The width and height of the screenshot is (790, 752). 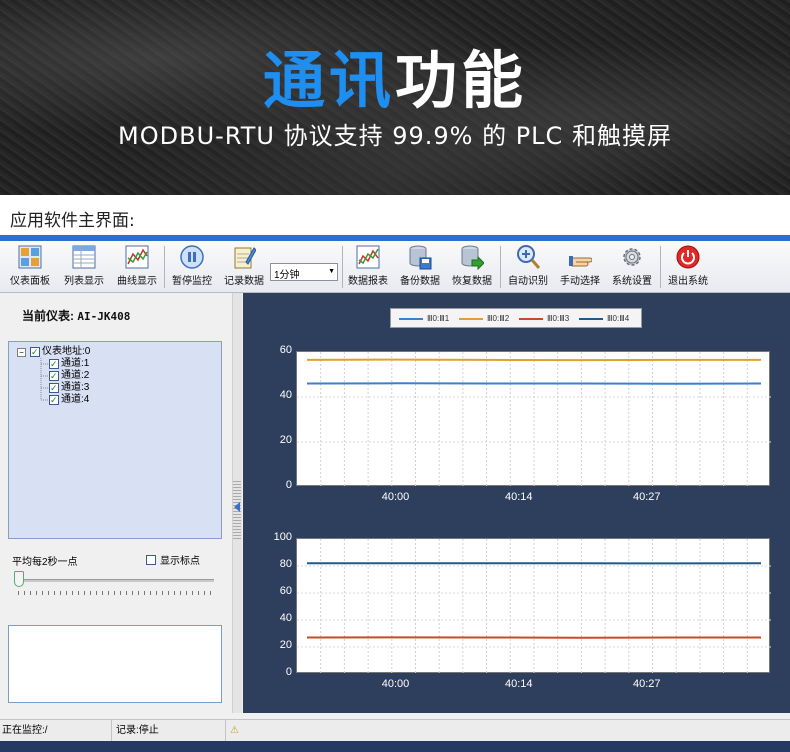 I want to click on legend-item-3: Ⅲ0:Ⅲ3, so click(x=544, y=319).